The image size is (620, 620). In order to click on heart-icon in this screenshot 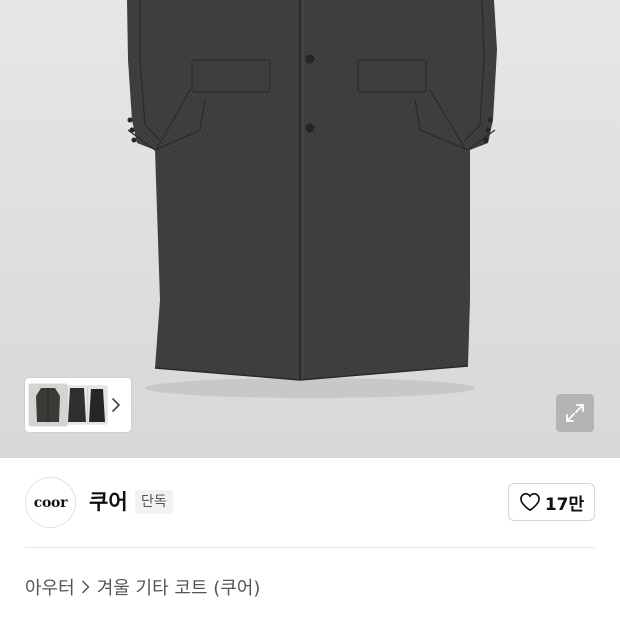, I will do `click(529, 502)`.